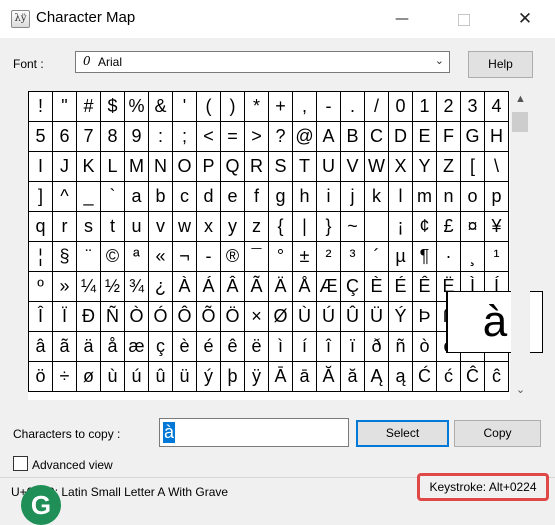  Describe the element at coordinates (425, 377) in the screenshot. I see `character-cell: Ć` at that location.